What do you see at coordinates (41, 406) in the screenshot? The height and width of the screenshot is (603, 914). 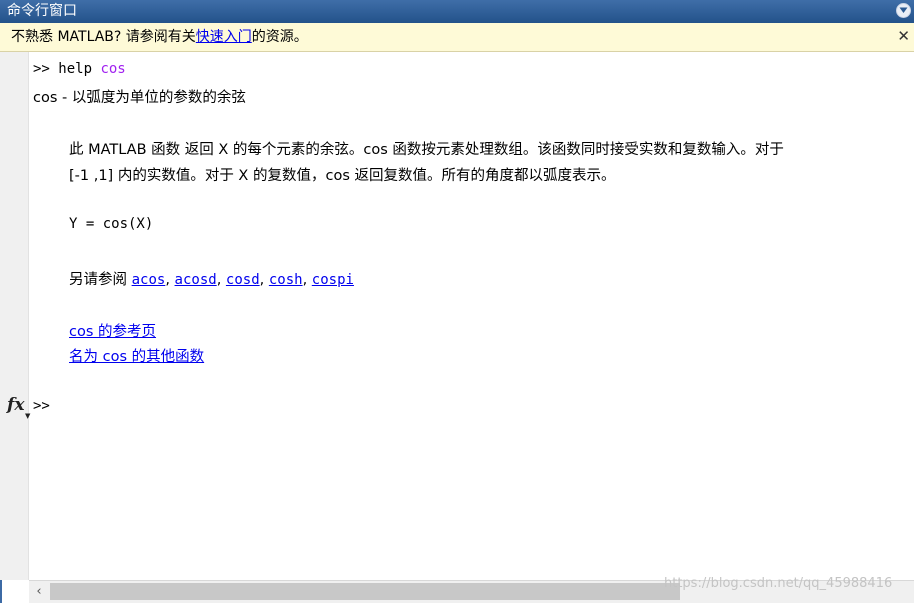 I see `current-prompt: >>` at bounding box center [41, 406].